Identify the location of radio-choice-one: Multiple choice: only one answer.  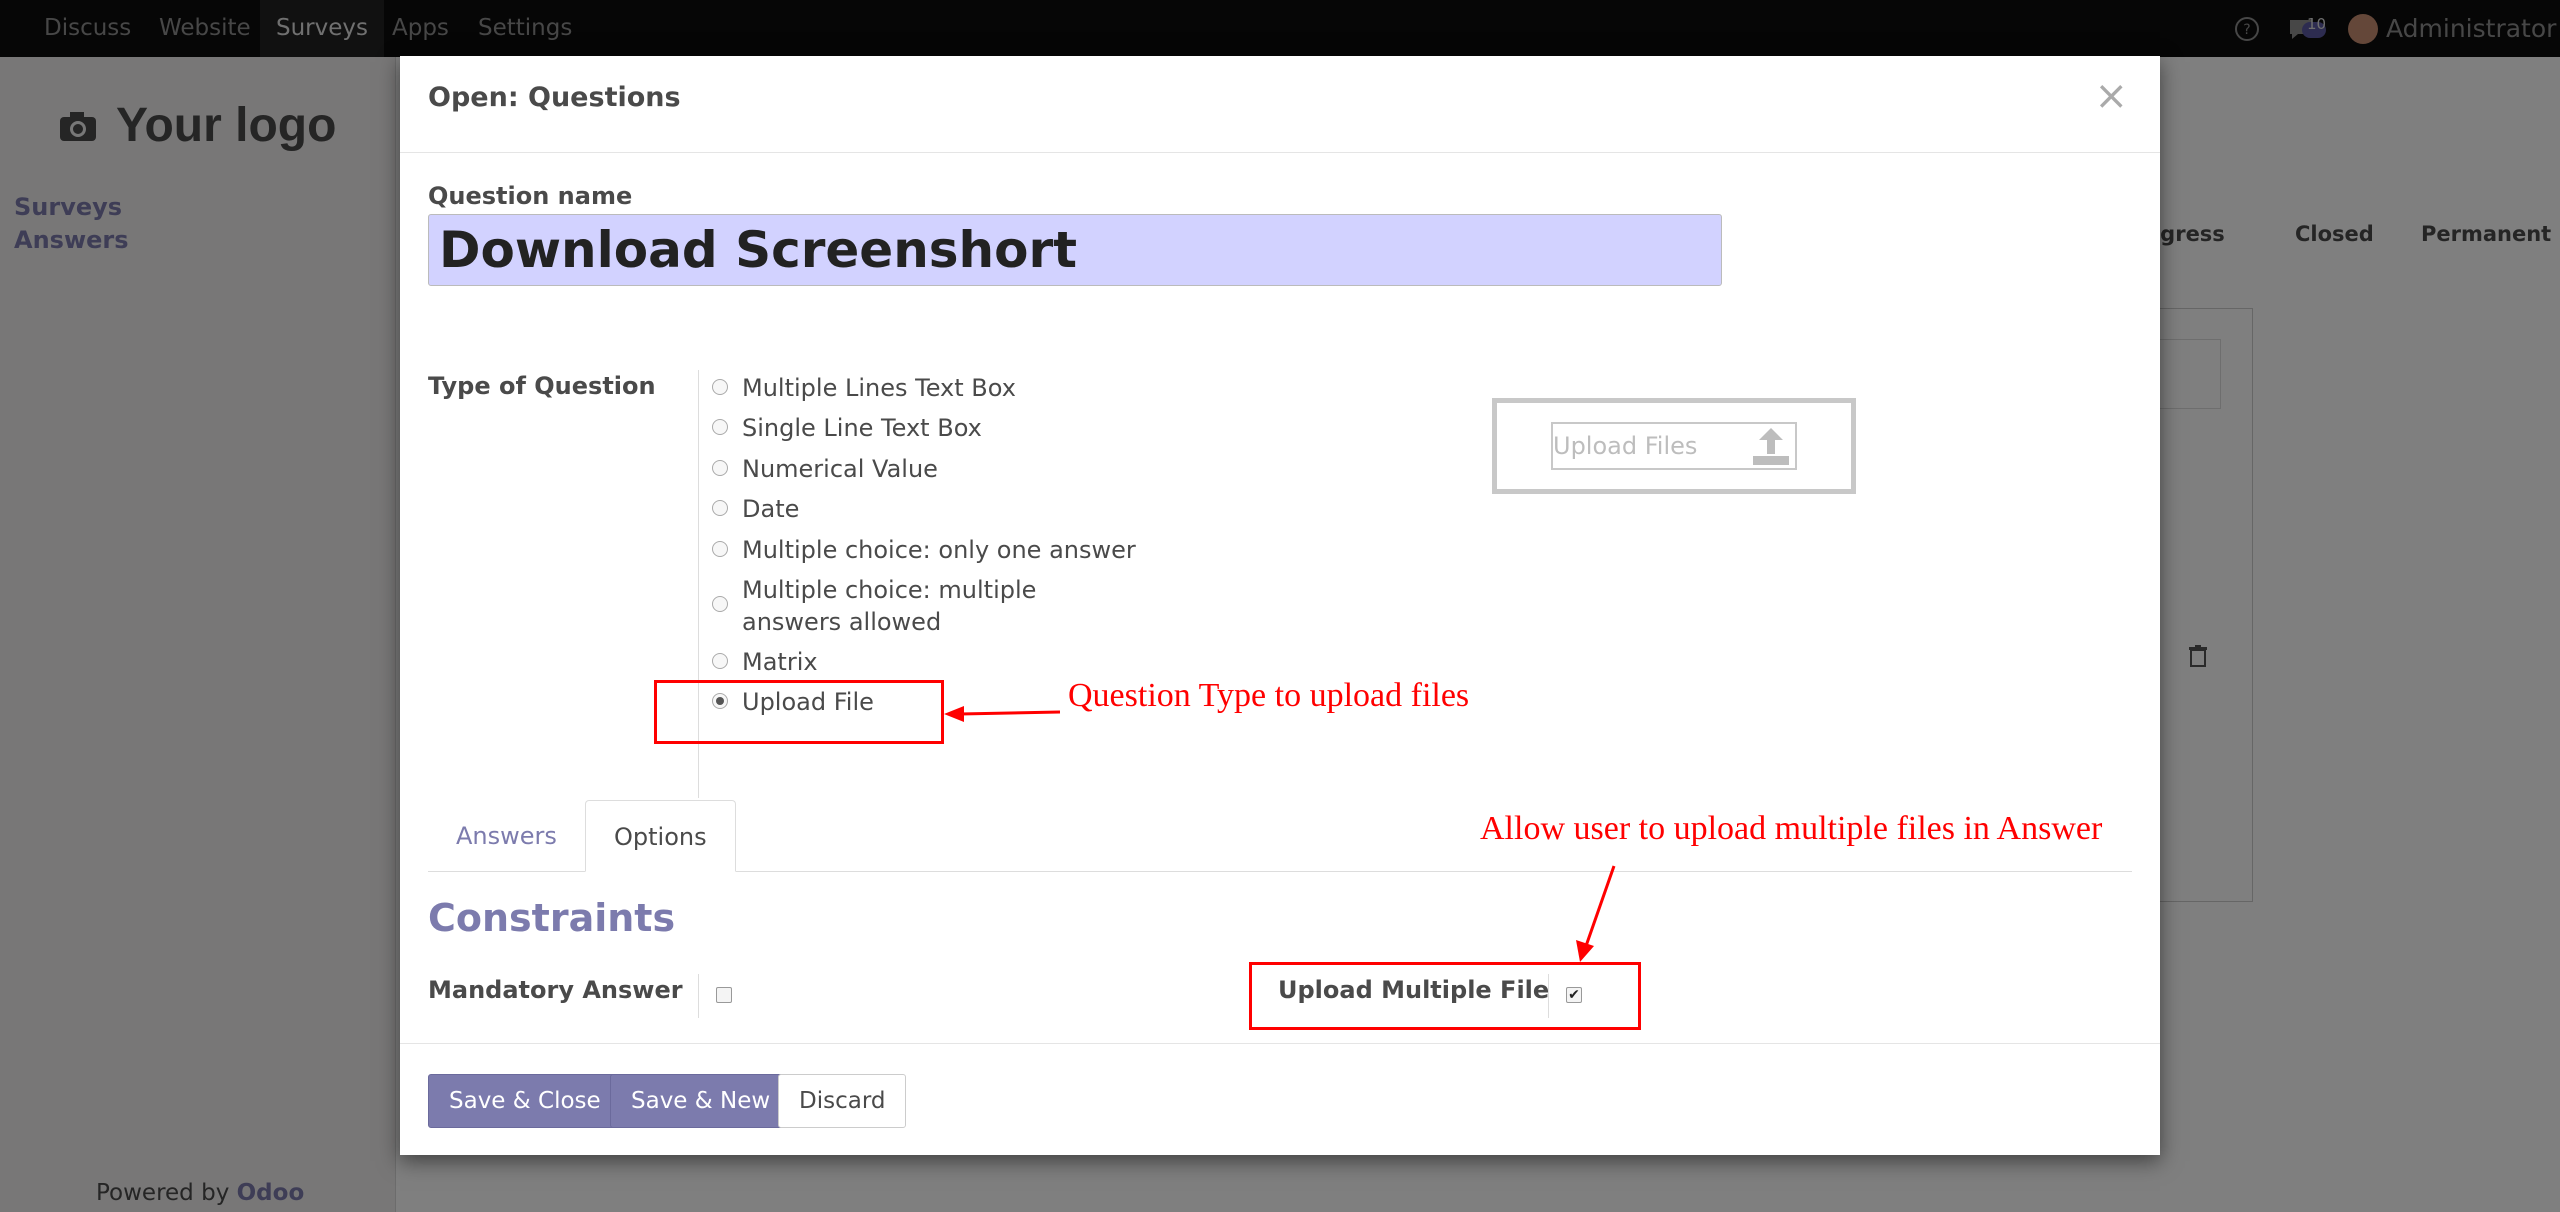
(924, 550).